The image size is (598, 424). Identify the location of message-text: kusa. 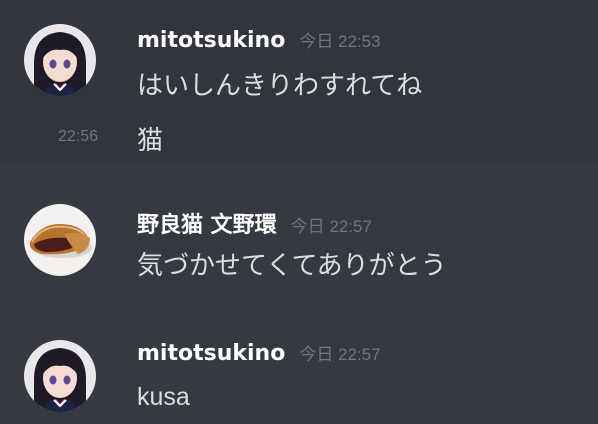
(163, 397).